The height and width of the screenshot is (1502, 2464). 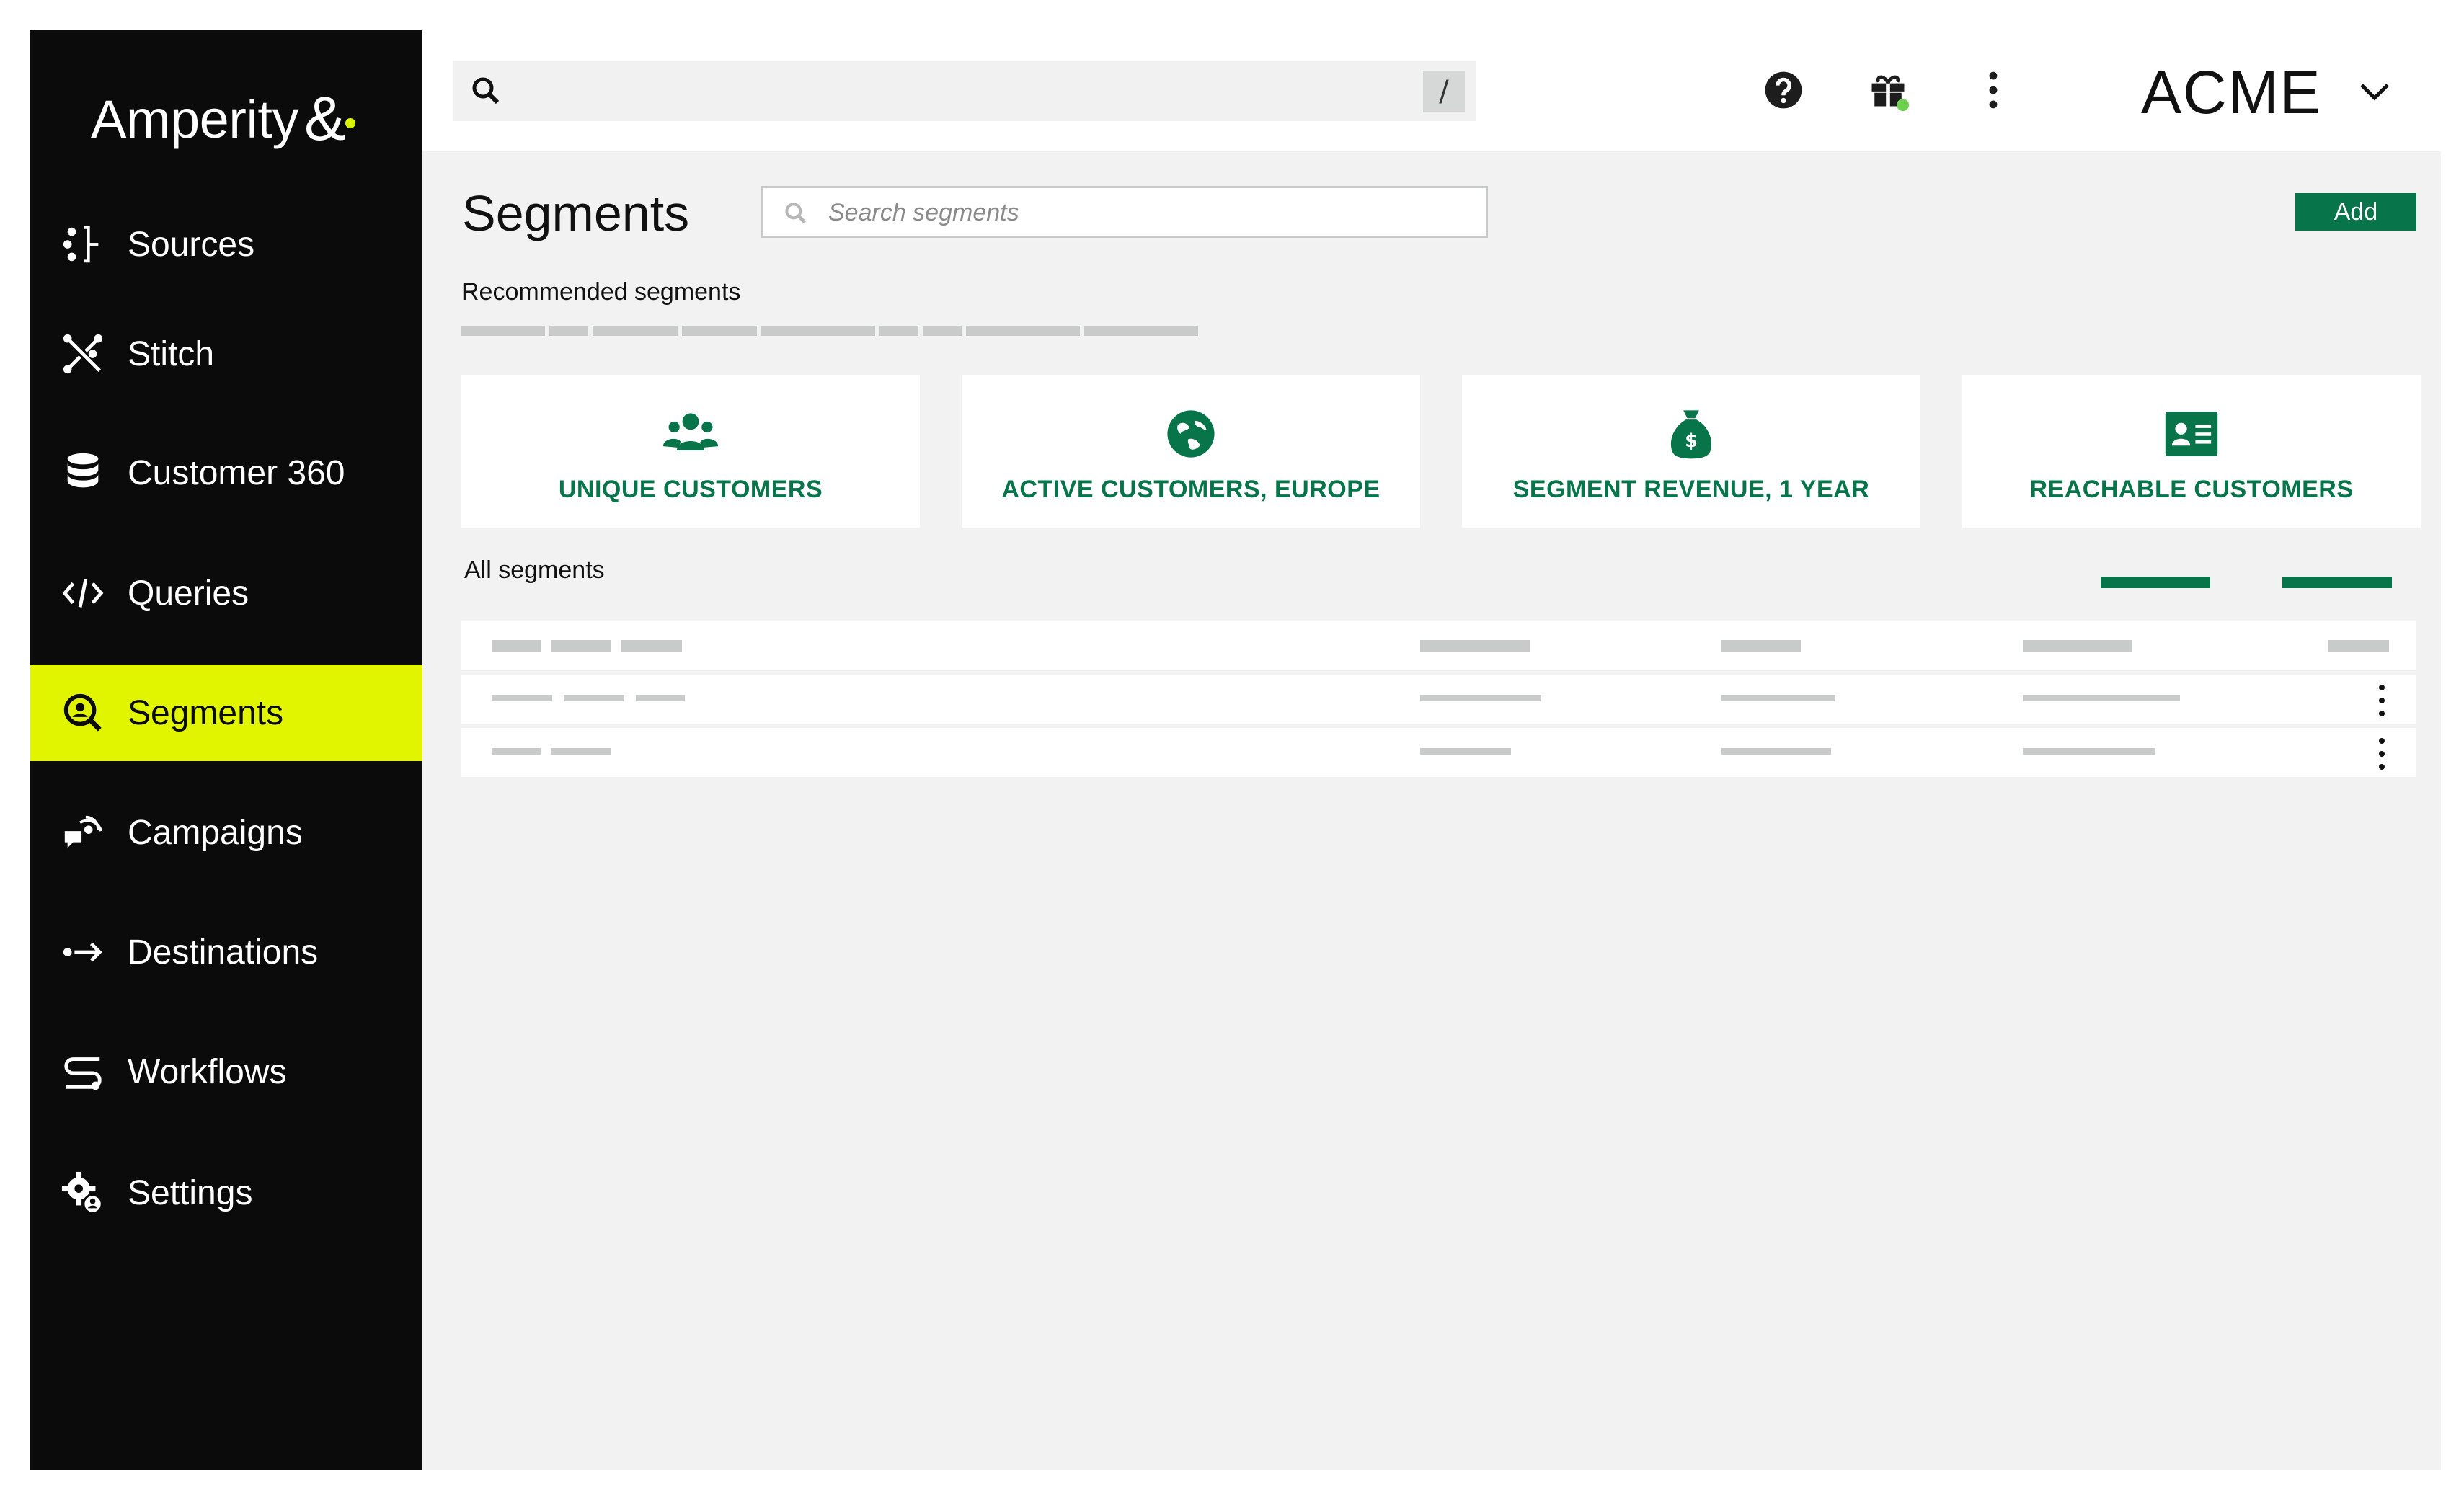 I want to click on sidebar-item-settings: Settings, so click(x=226, y=1193).